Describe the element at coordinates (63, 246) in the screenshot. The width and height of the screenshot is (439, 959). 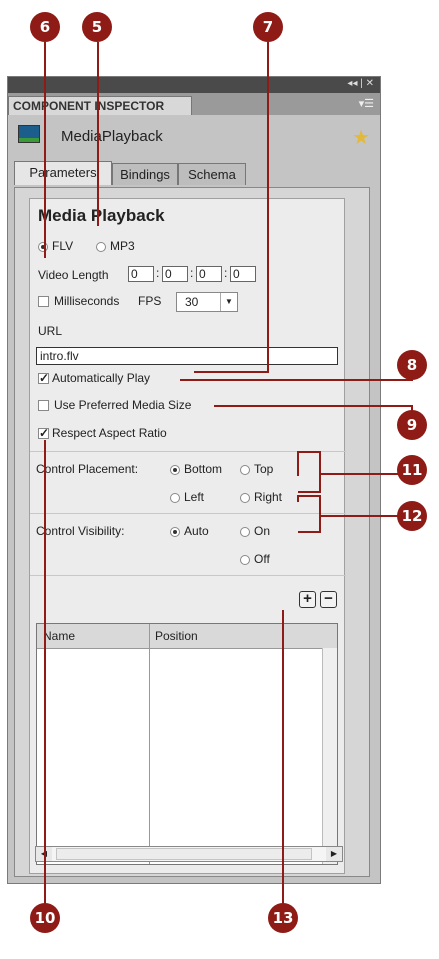
I see `flv-label: FLV` at that location.